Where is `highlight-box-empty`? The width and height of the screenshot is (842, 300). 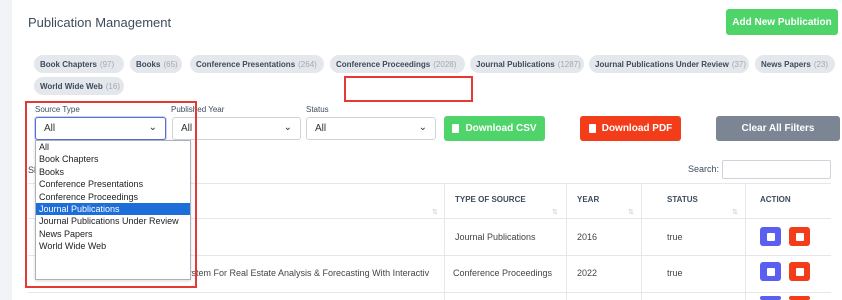 highlight-box-empty is located at coordinates (408, 89).